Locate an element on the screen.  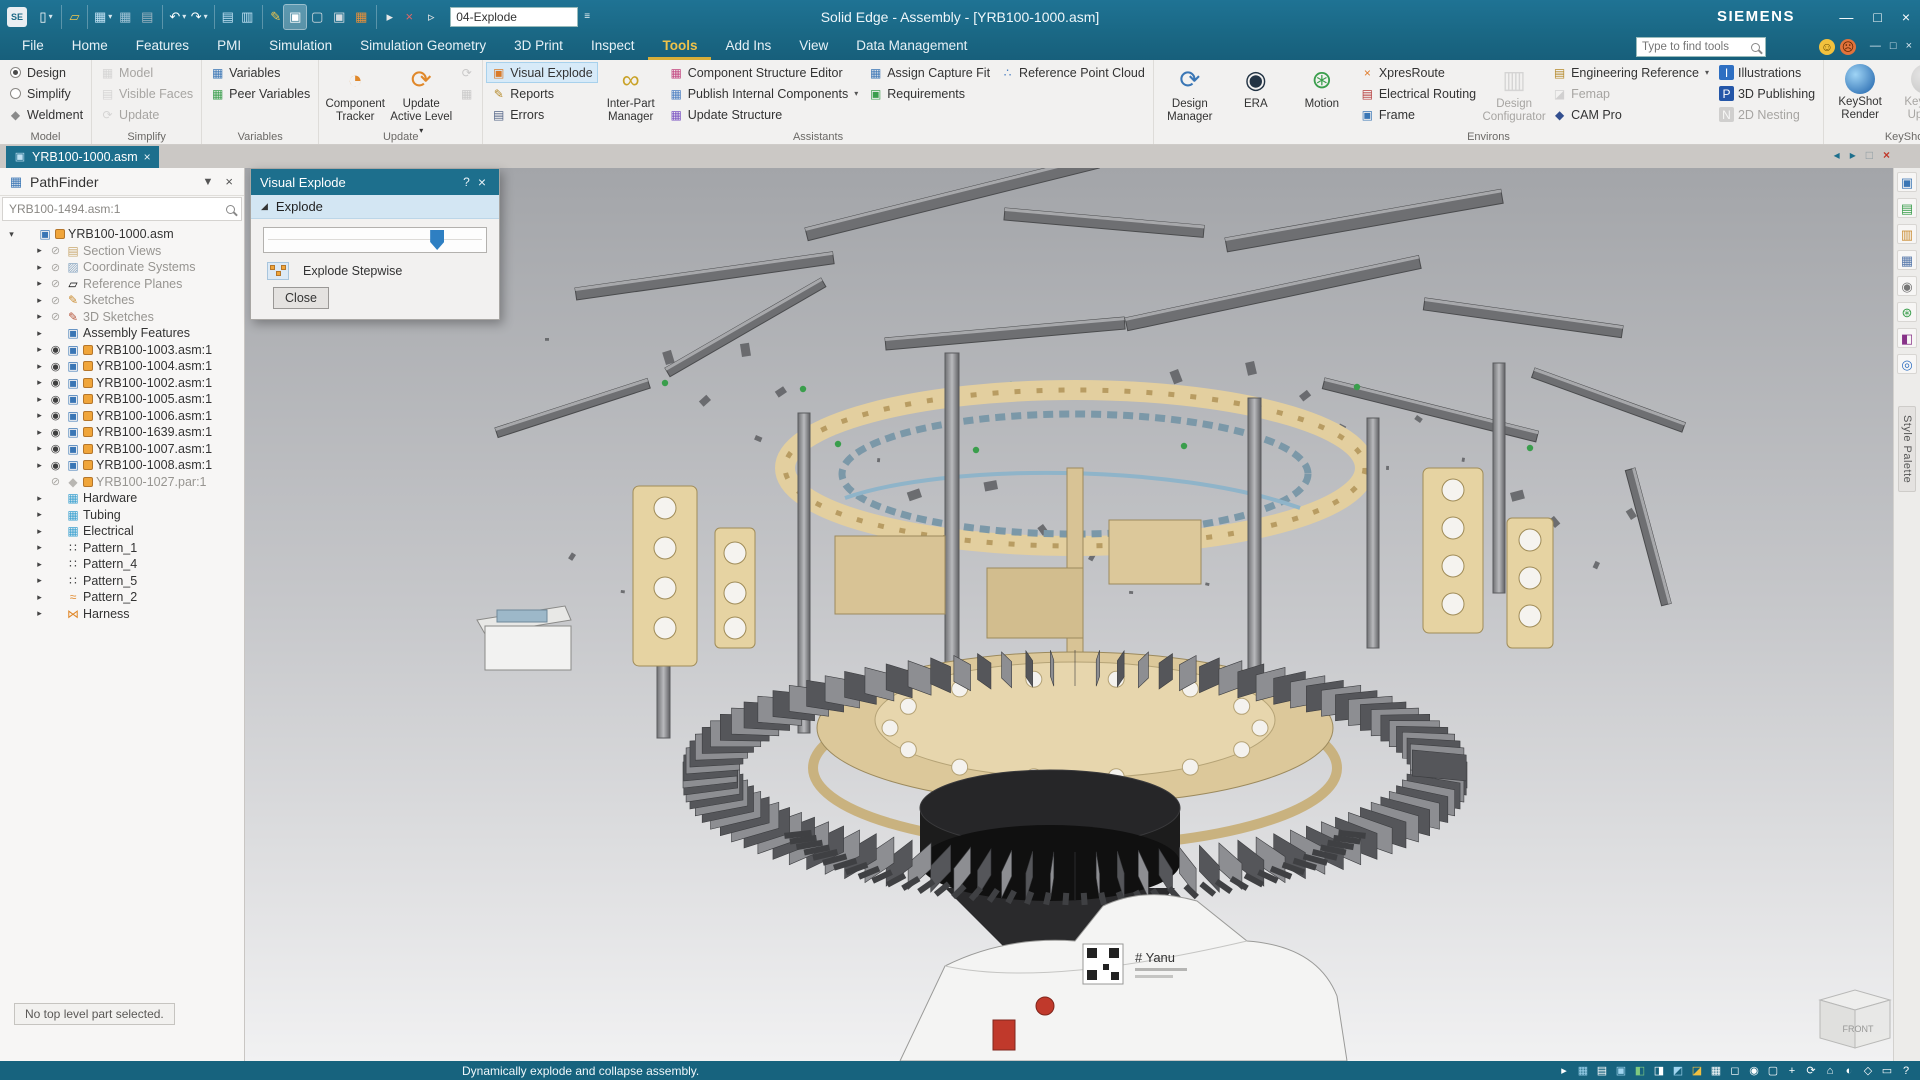
dialog-help-button: ? is located at coordinates (466, 182).